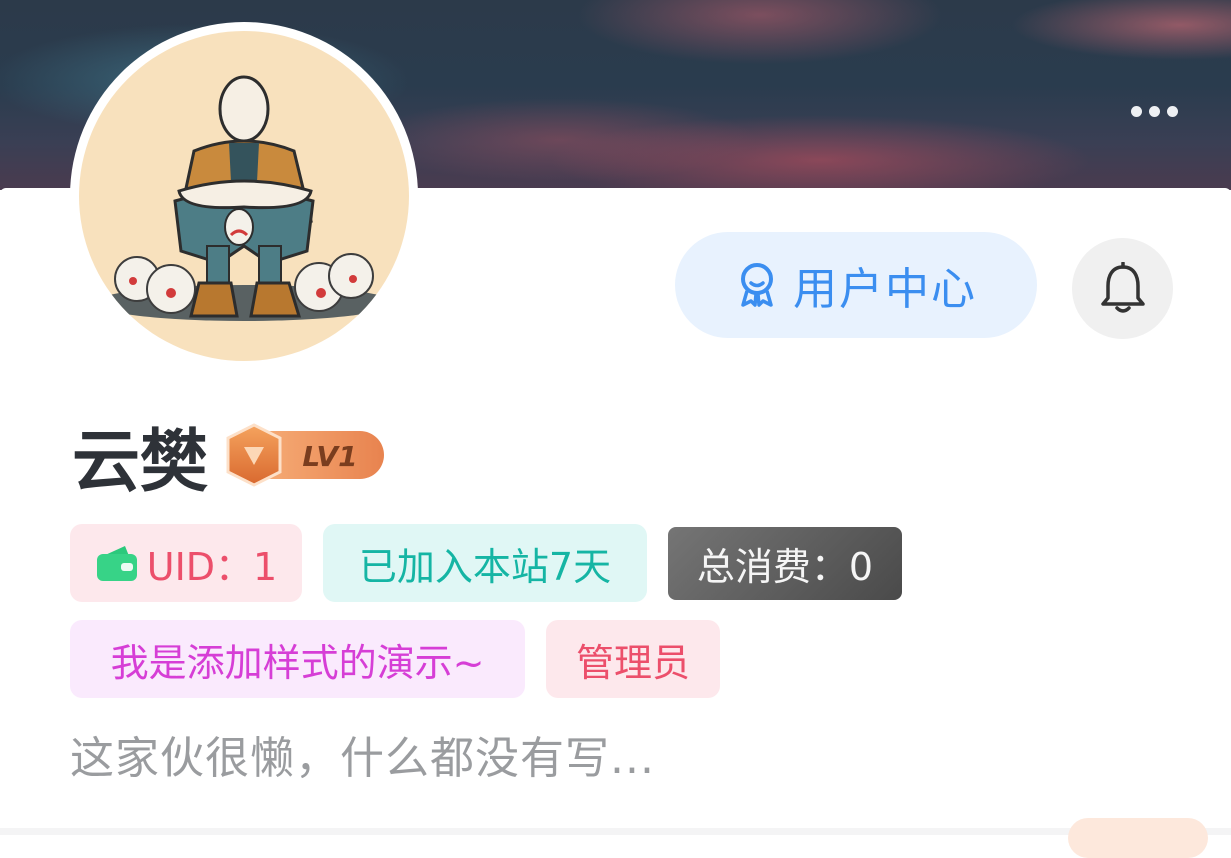 Image resolution: width=1231 pixels, height=858 pixels. I want to click on user-center-label: 用户中心, so click(885, 289).